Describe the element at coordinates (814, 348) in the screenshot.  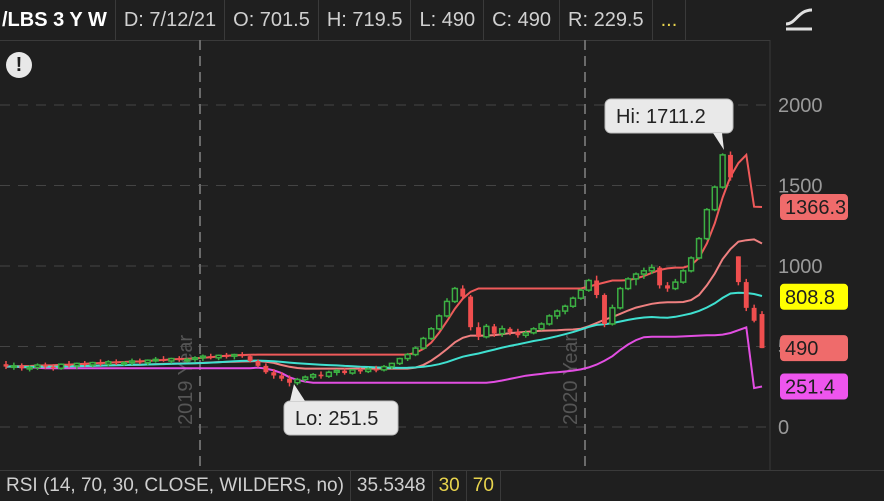
I see `price-tag: 490` at that location.